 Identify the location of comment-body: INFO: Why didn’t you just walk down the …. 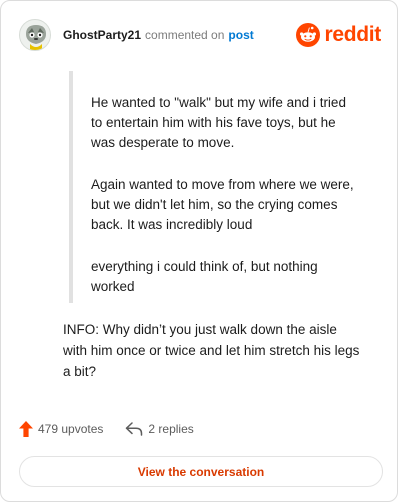
(211, 350).